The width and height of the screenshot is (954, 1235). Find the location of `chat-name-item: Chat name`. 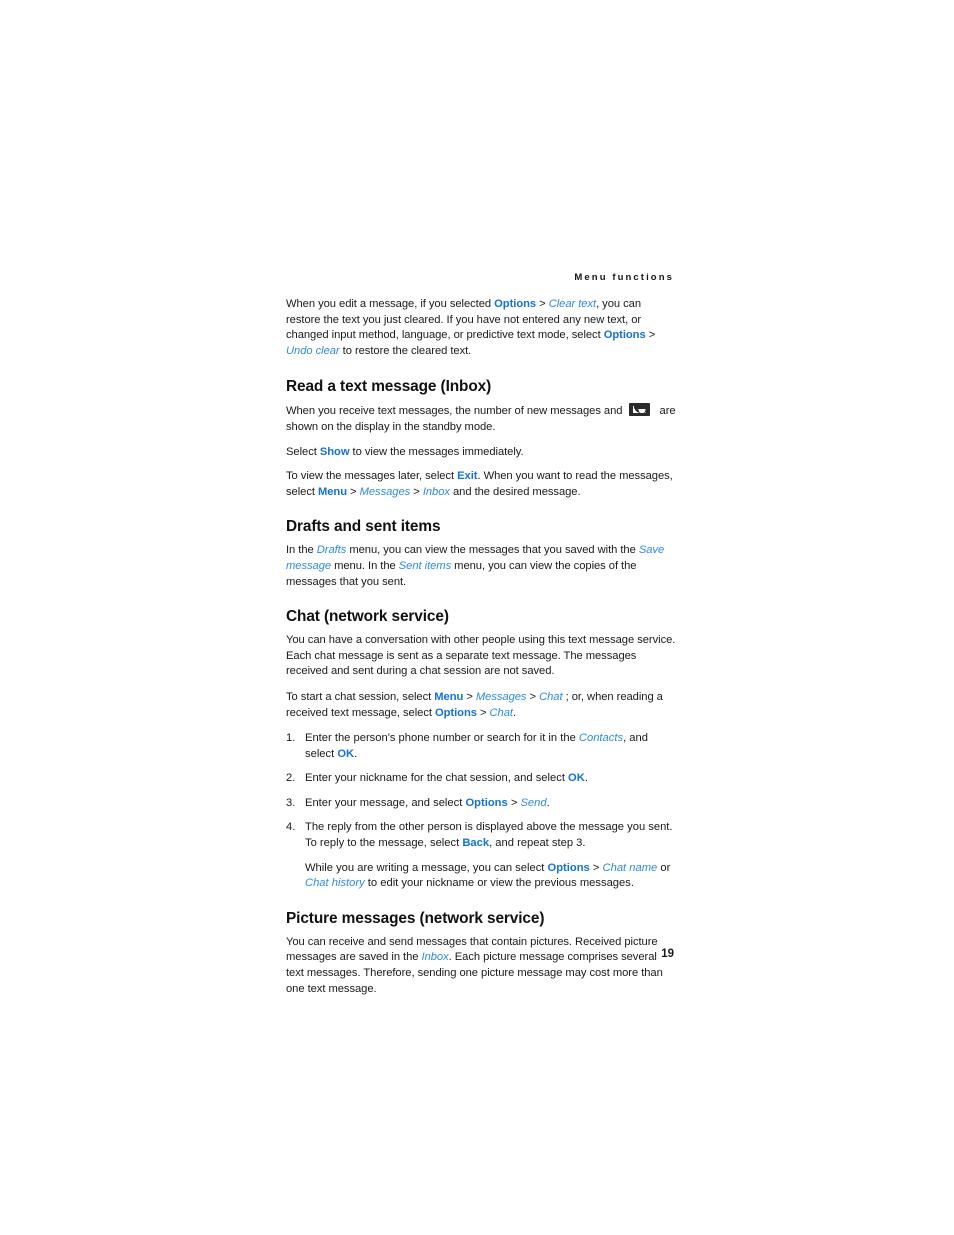

chat-name-item: Chat name is located at coordinates (630, 867).